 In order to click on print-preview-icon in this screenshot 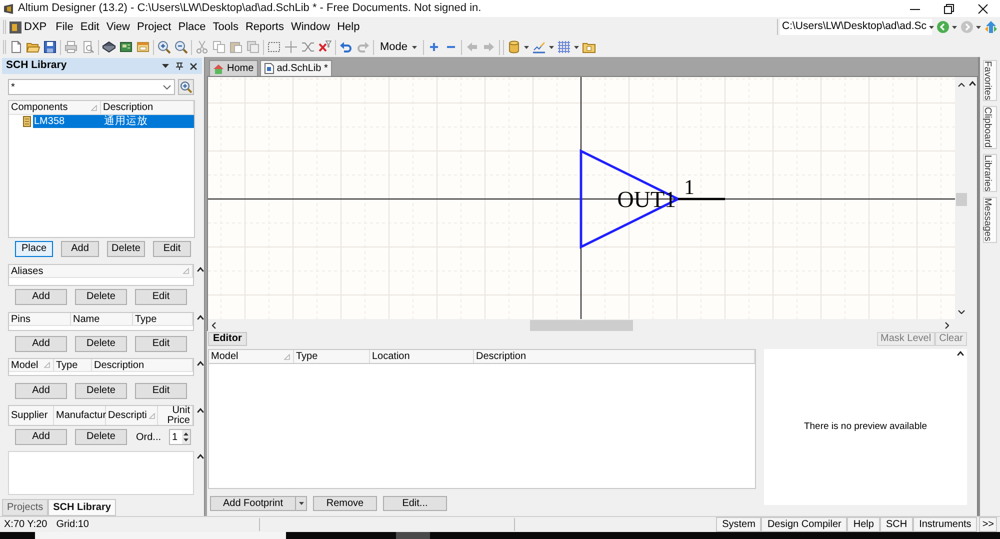, I will do `click(88, 47)`.